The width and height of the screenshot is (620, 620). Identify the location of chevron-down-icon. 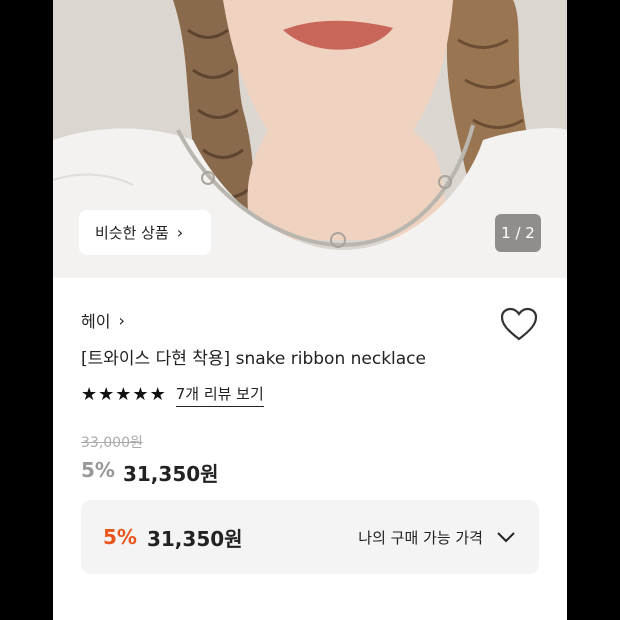
(506, 537).